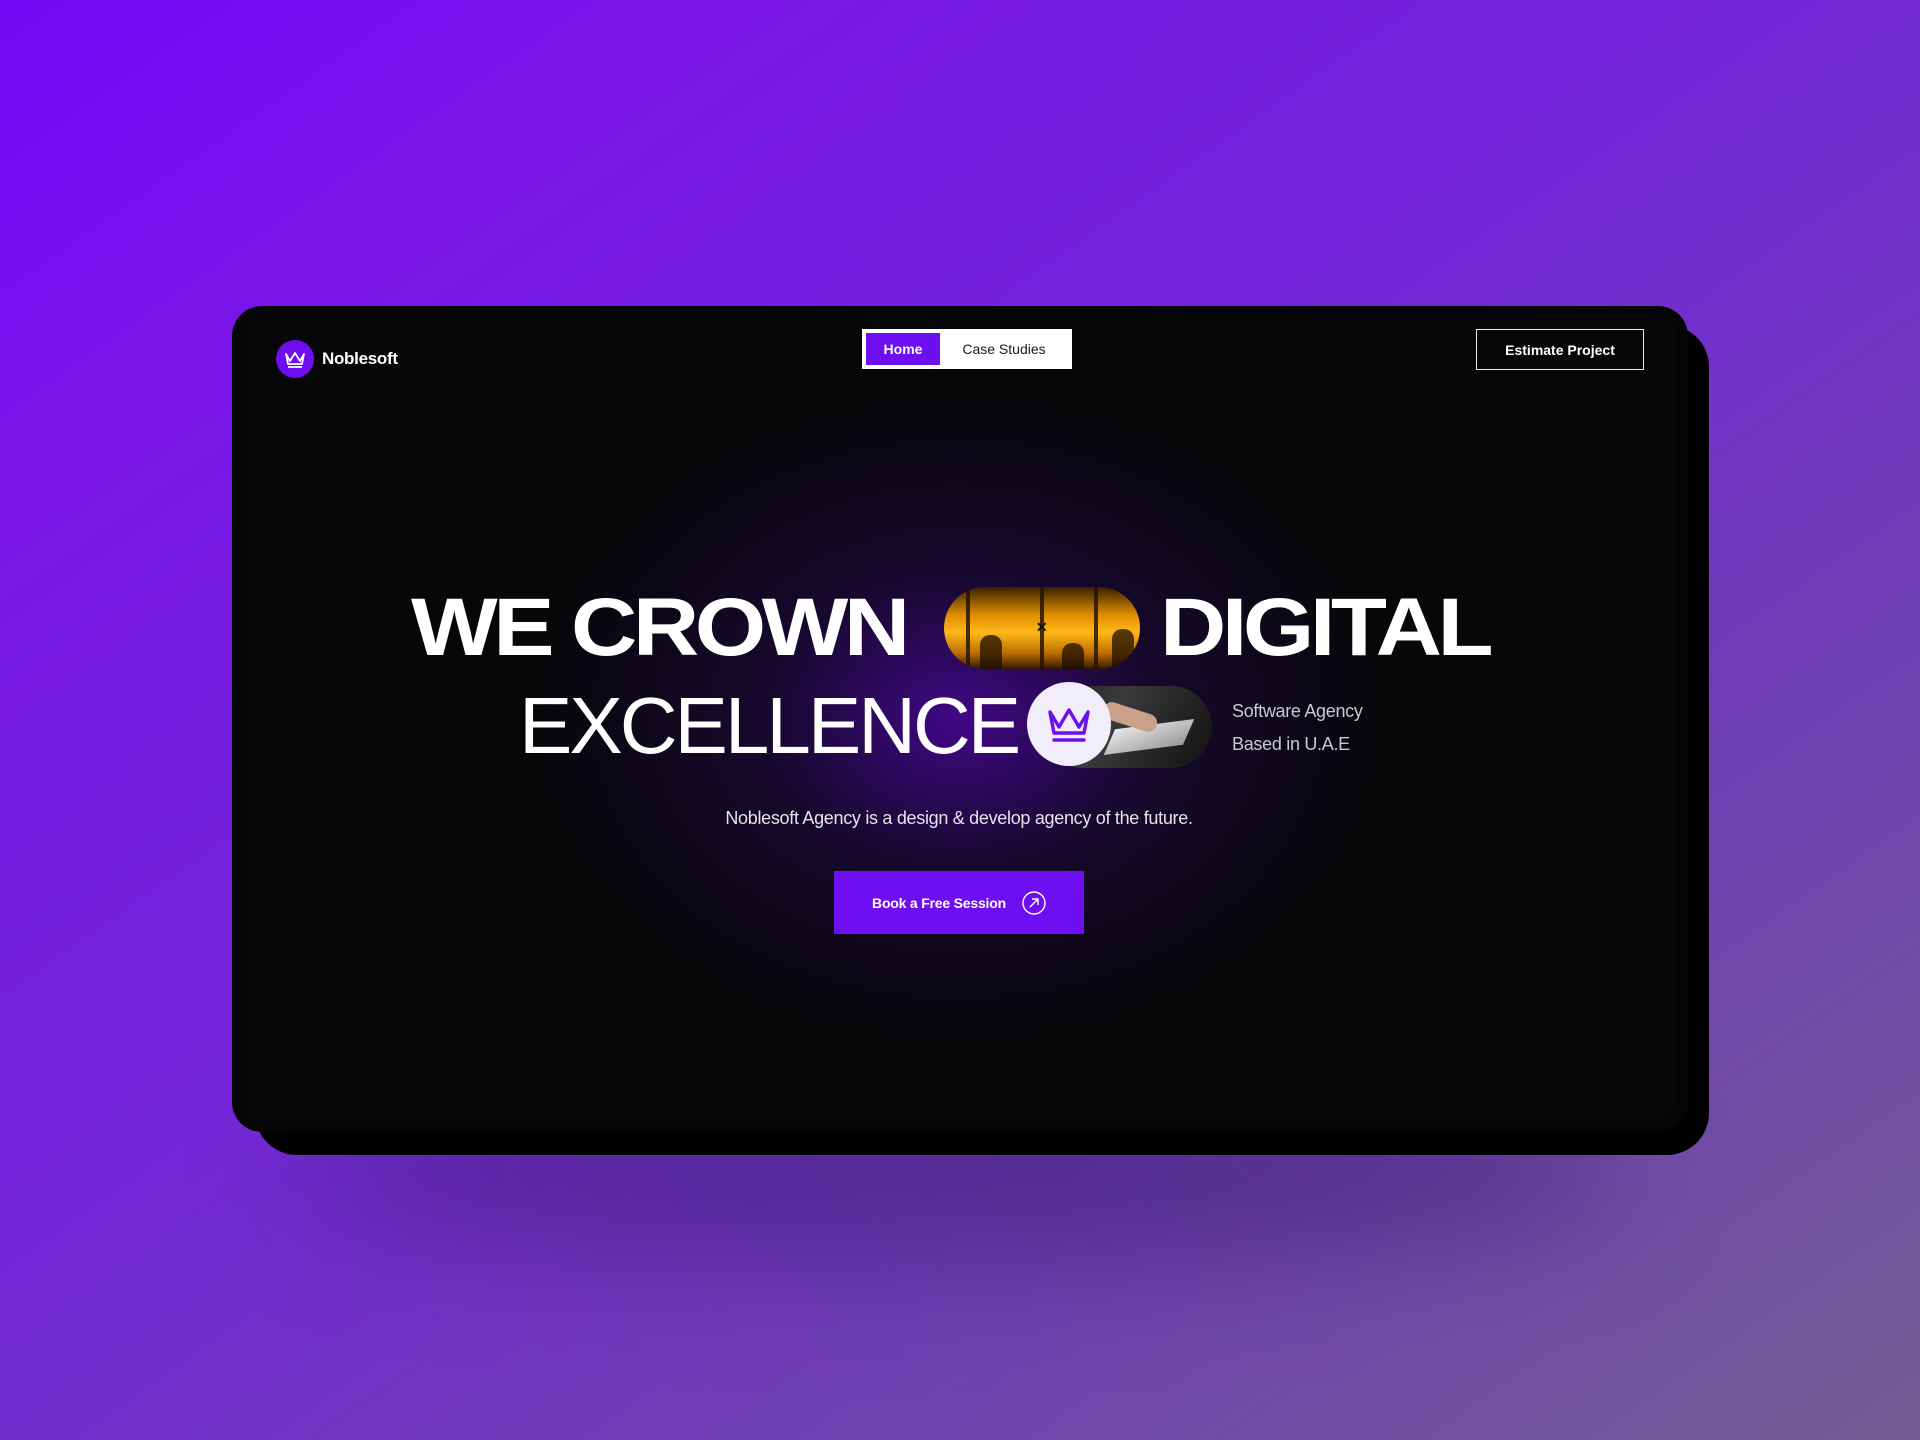 Image resolution: width=1920 pixels, height=1440 pixels. What do you see at coordinates (1034, 902) in the screenshot?
I see `arrow-up-right-circle-icon` at bounding box center [1034, 902].